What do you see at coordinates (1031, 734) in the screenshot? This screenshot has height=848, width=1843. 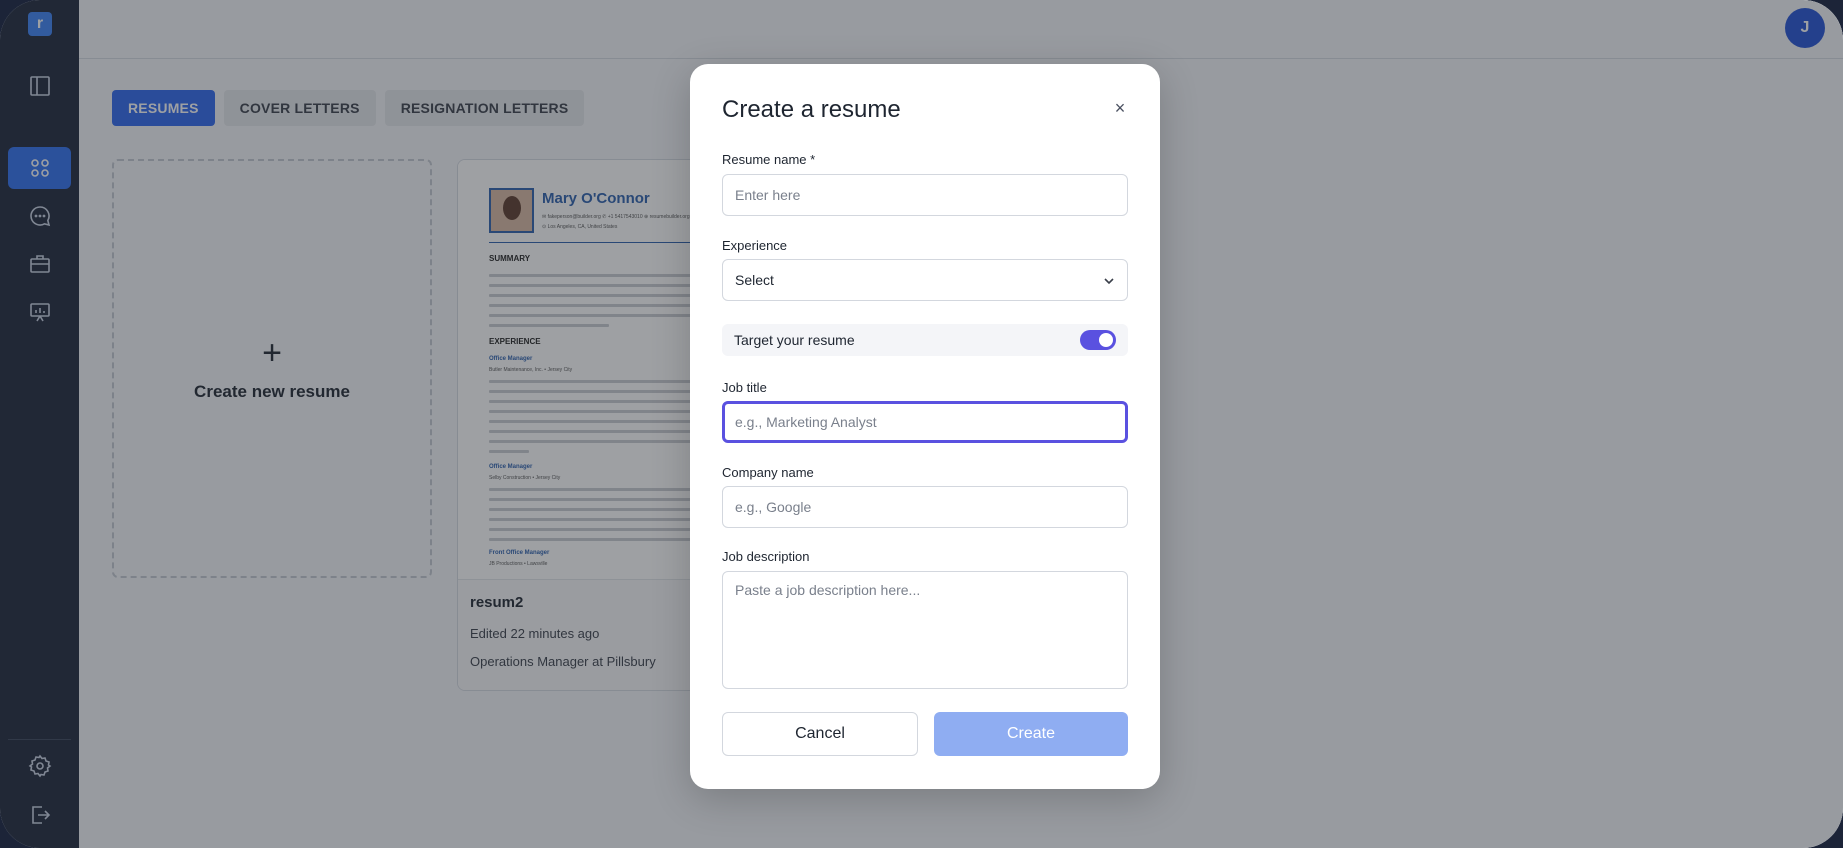 I see `create-button: Create` at bounding box center [1031, 734].